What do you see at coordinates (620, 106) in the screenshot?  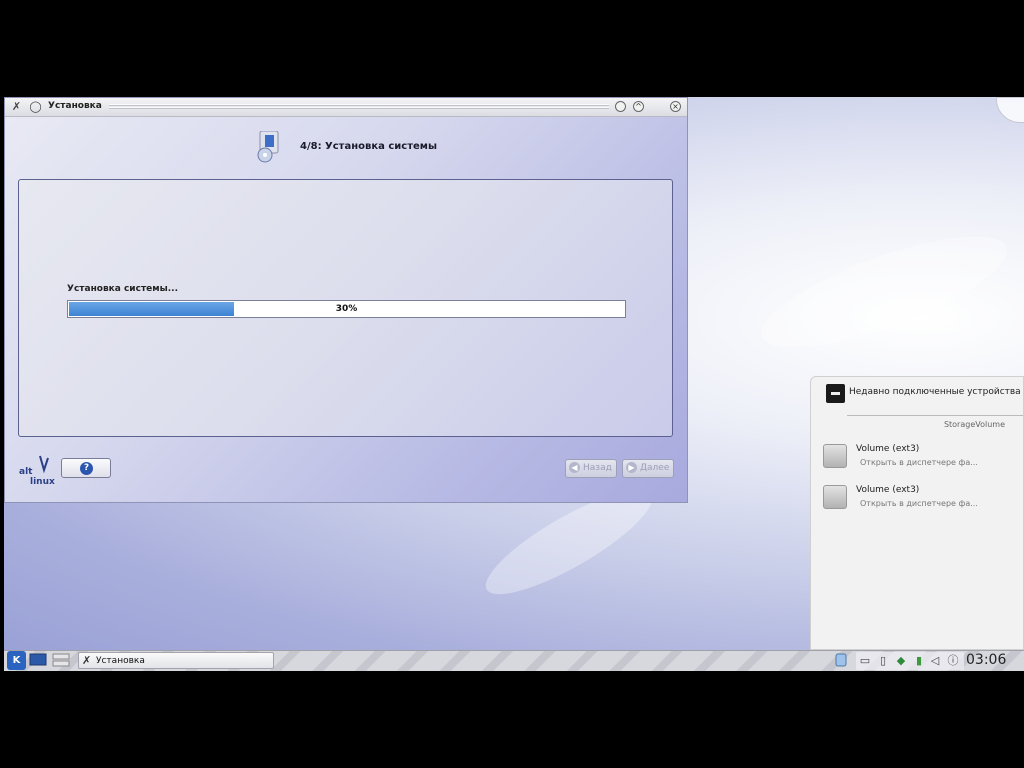 I see `minimize-button` at bounding box center [620, 106].